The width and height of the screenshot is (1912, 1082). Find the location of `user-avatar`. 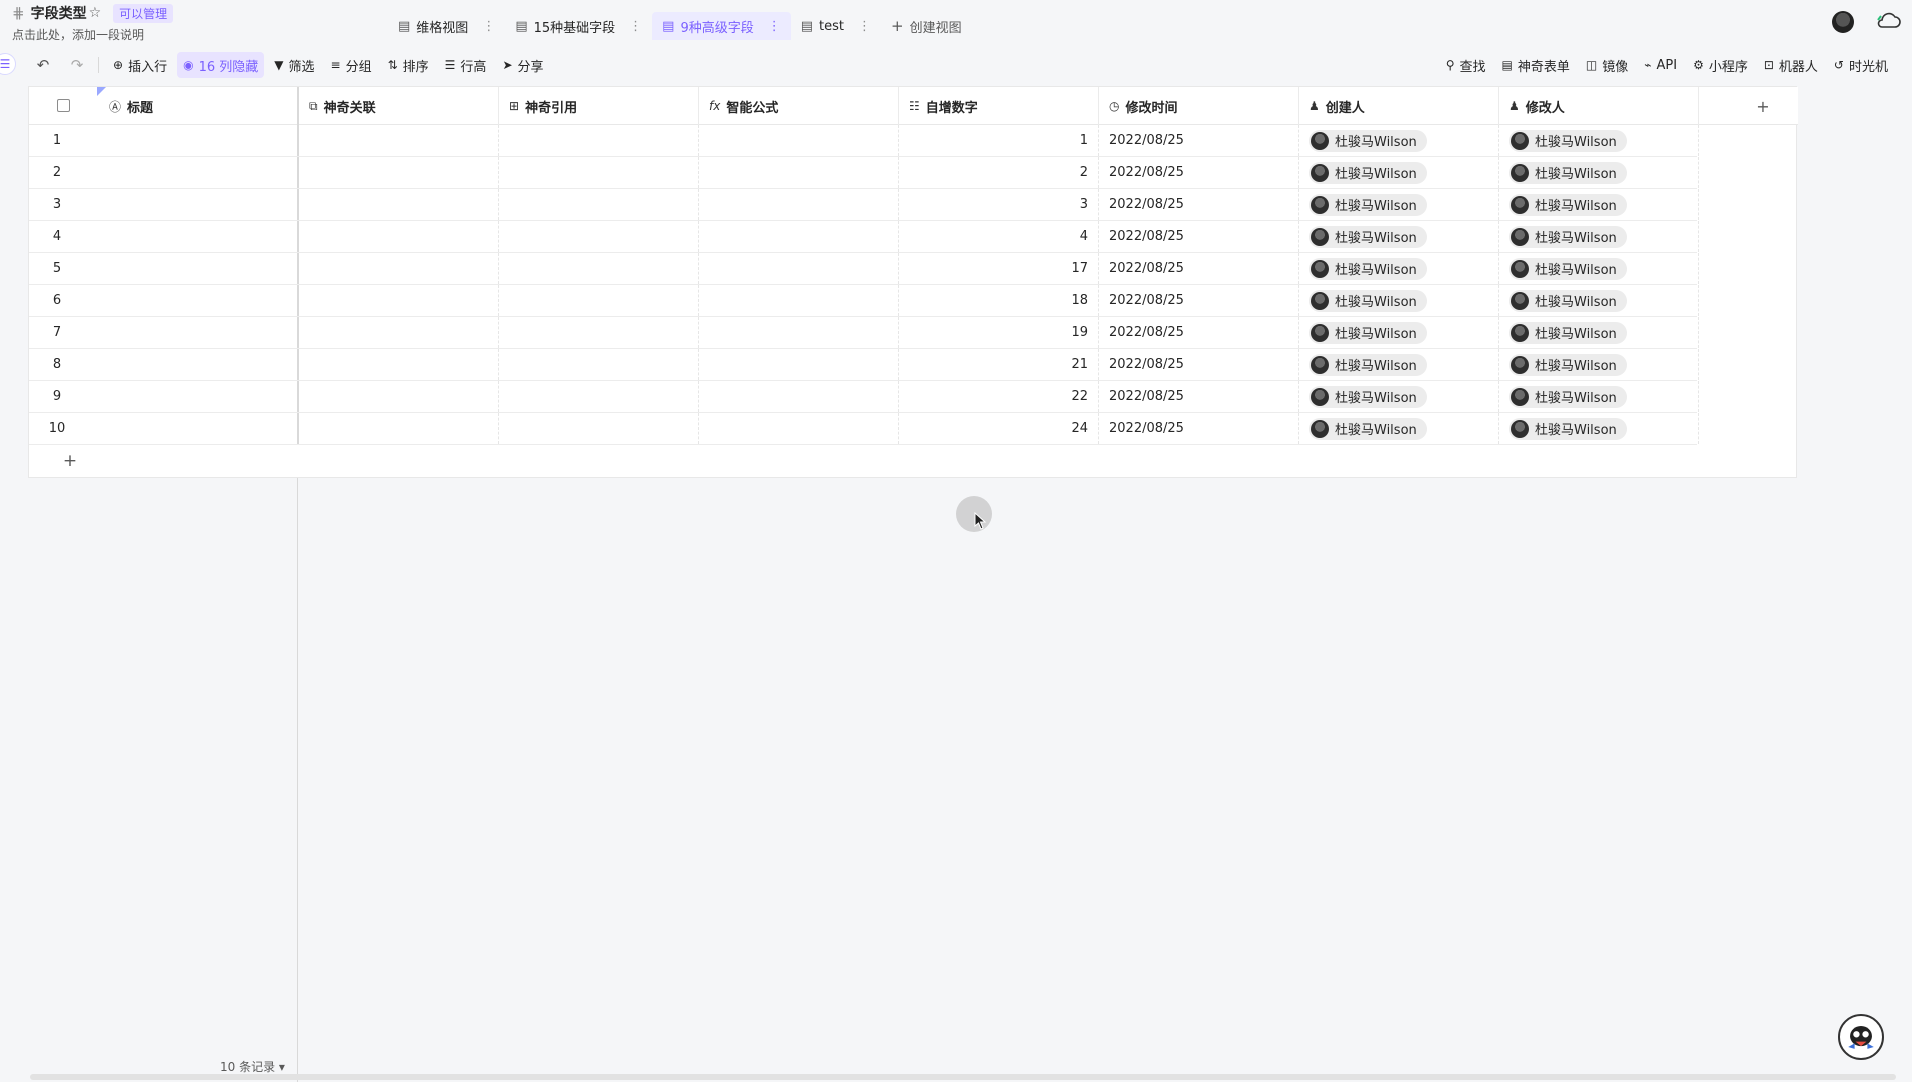

user-avatar is located at coordinates (1843, 22).